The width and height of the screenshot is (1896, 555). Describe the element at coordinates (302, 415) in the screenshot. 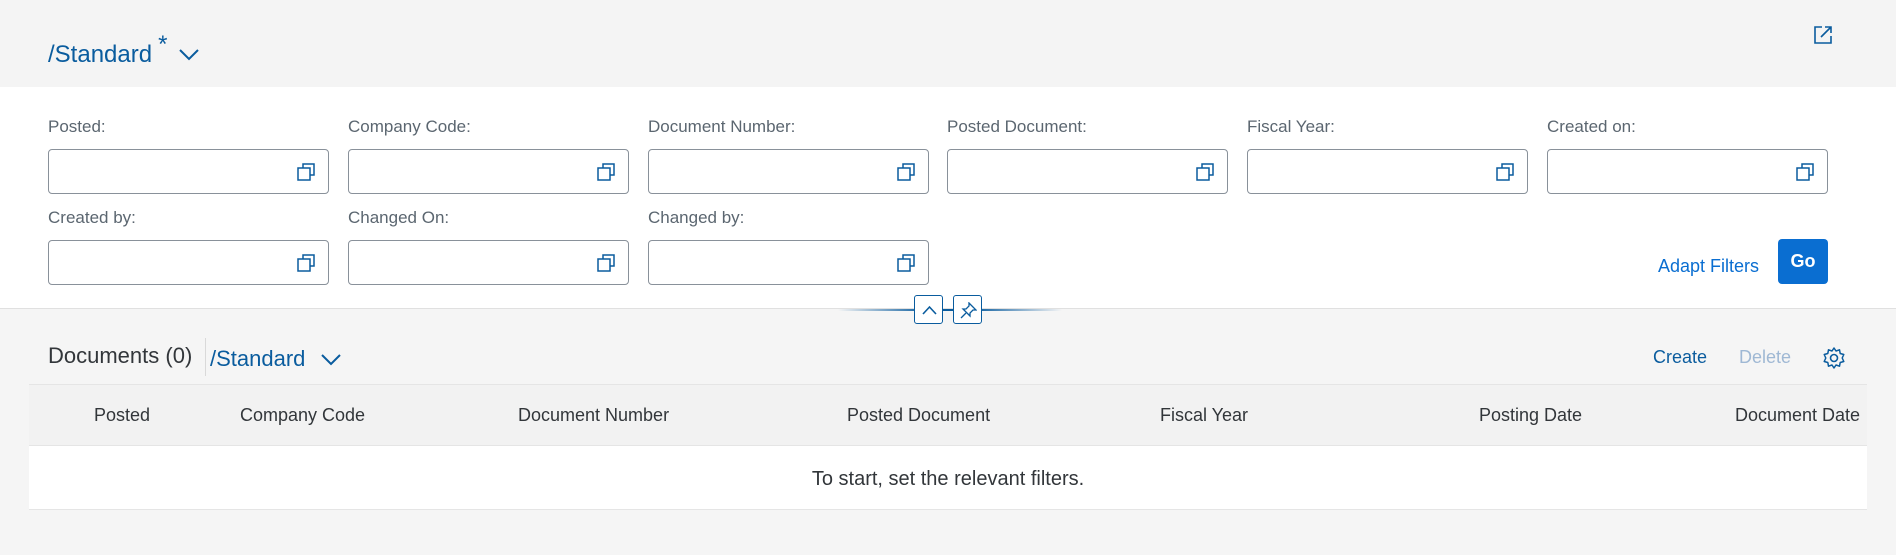

I see `column-header-company-code: Company Code` at that location.